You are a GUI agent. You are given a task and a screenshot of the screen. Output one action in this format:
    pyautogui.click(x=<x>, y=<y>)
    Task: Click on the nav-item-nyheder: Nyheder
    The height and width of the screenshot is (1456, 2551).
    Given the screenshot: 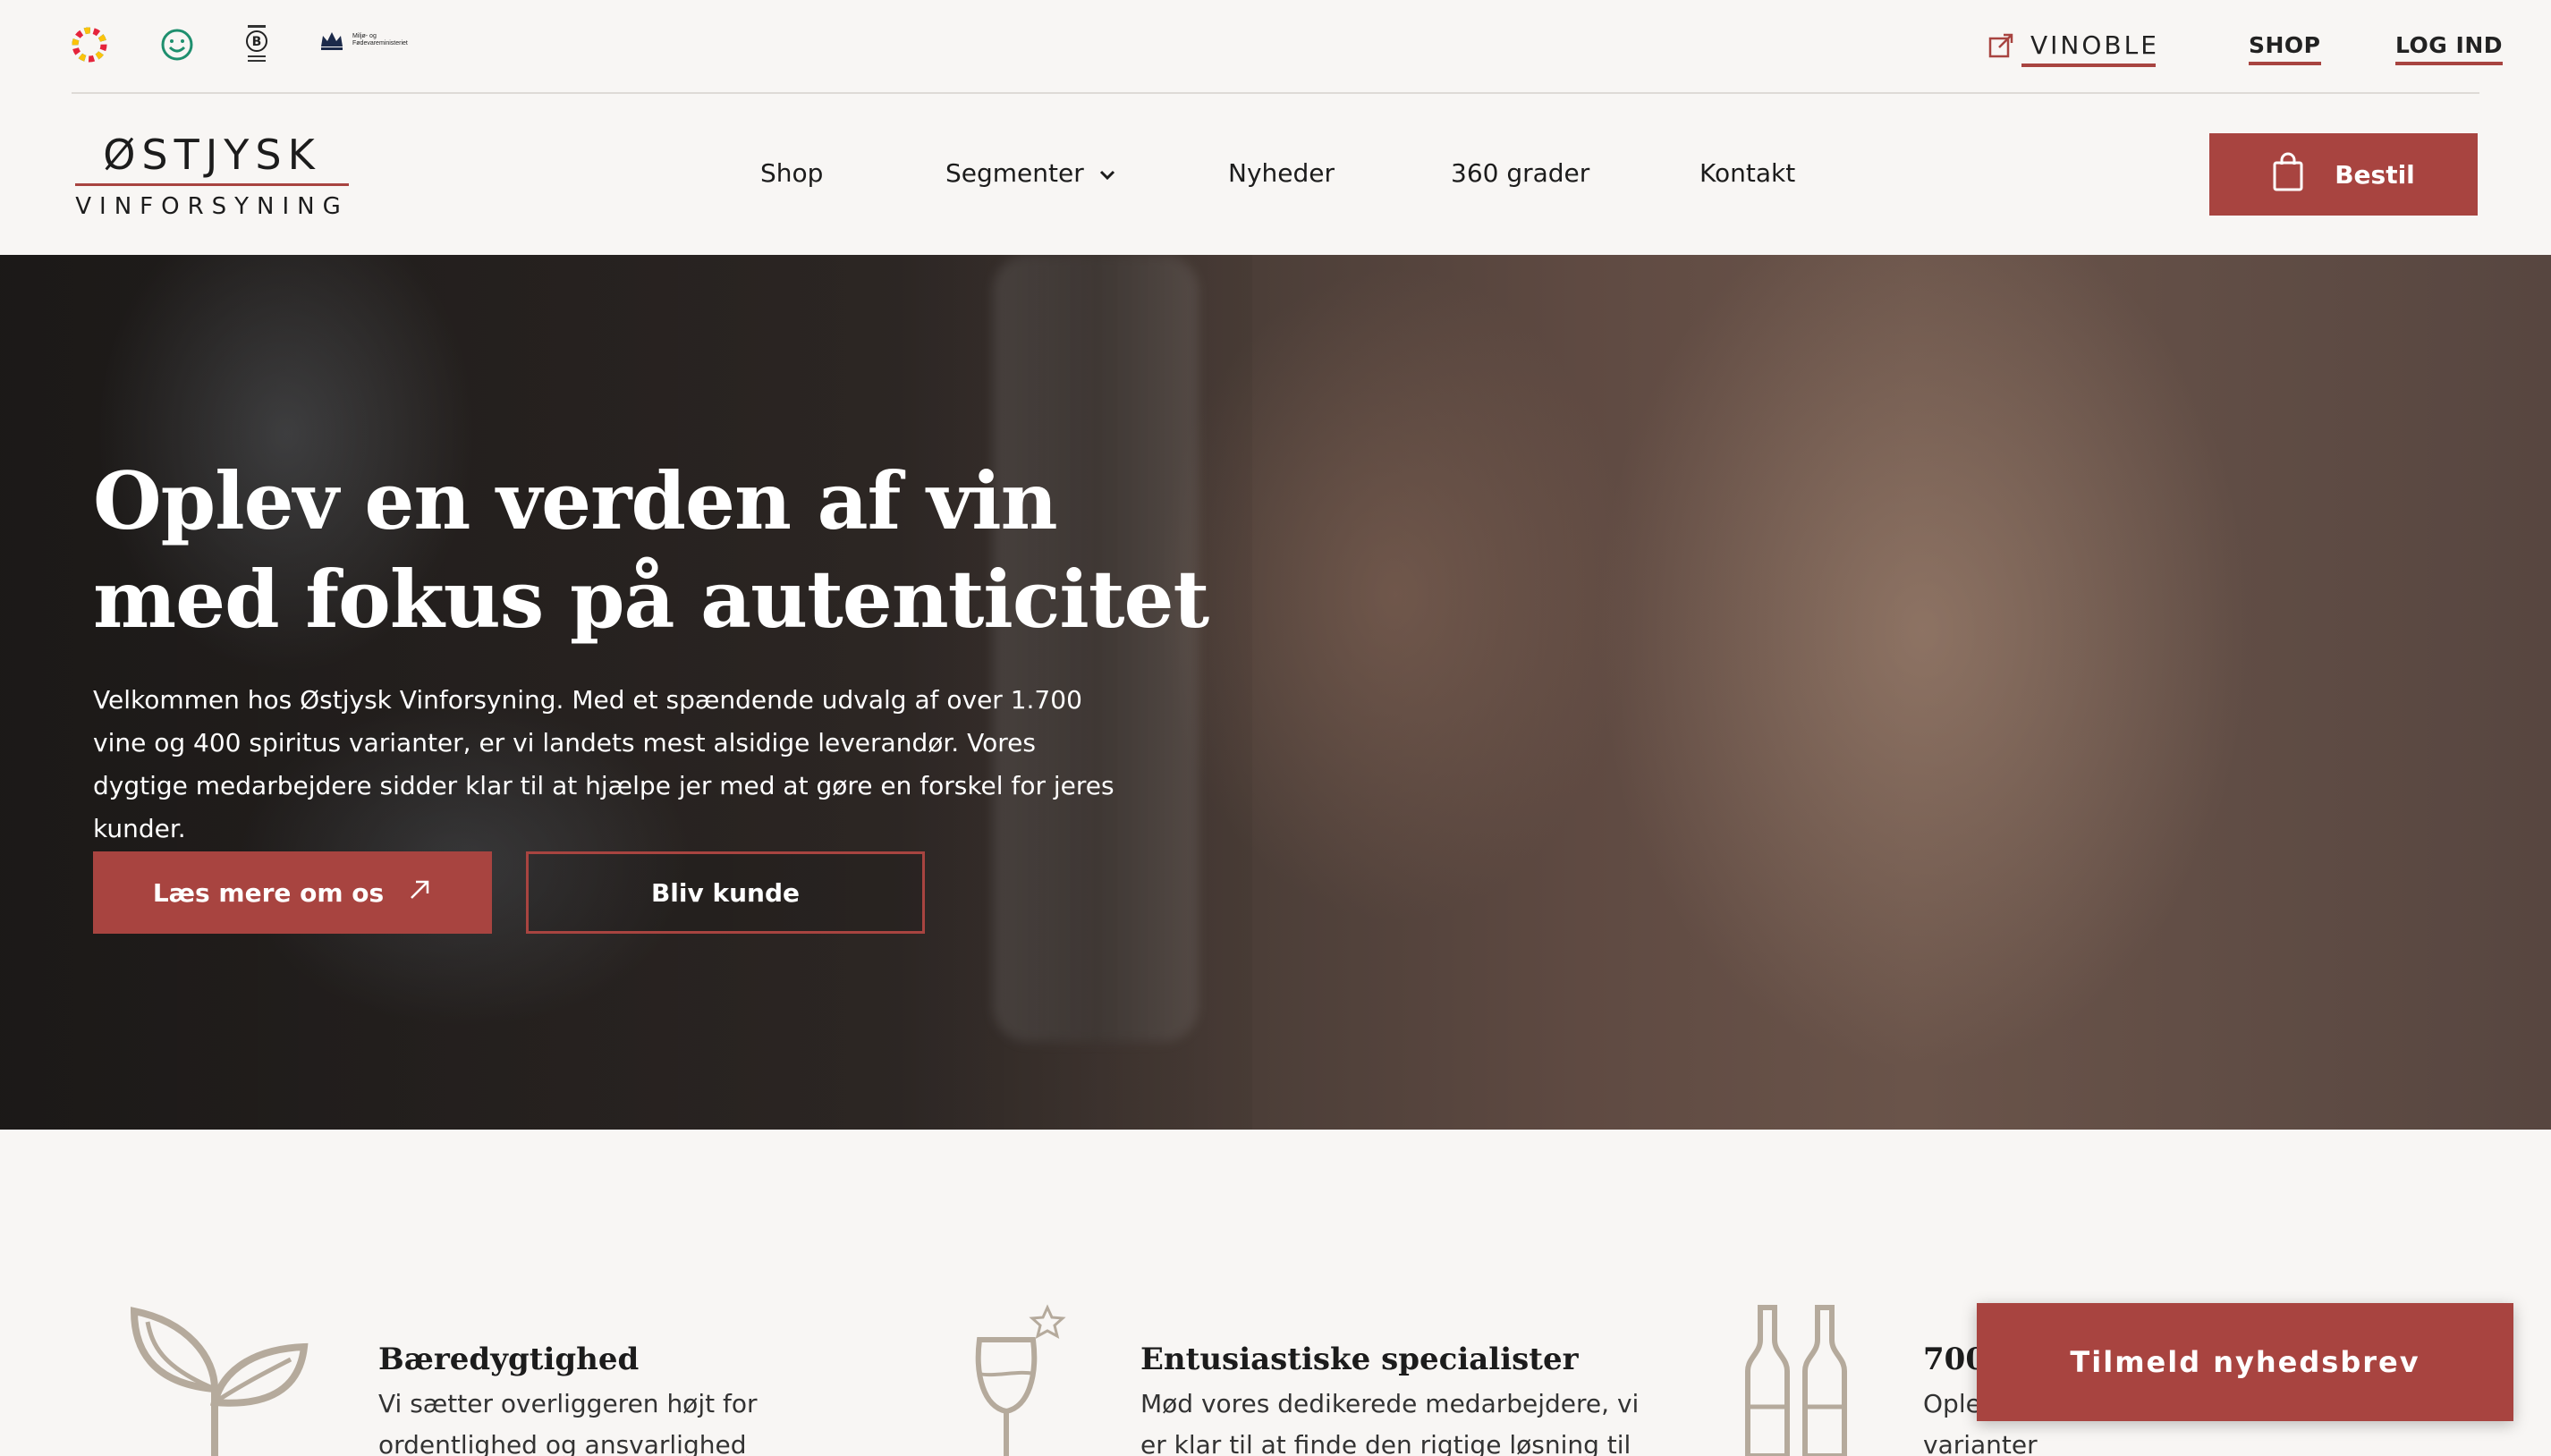 What is the action you would take?
    pyautogui.click(x=1281, y=173)
    